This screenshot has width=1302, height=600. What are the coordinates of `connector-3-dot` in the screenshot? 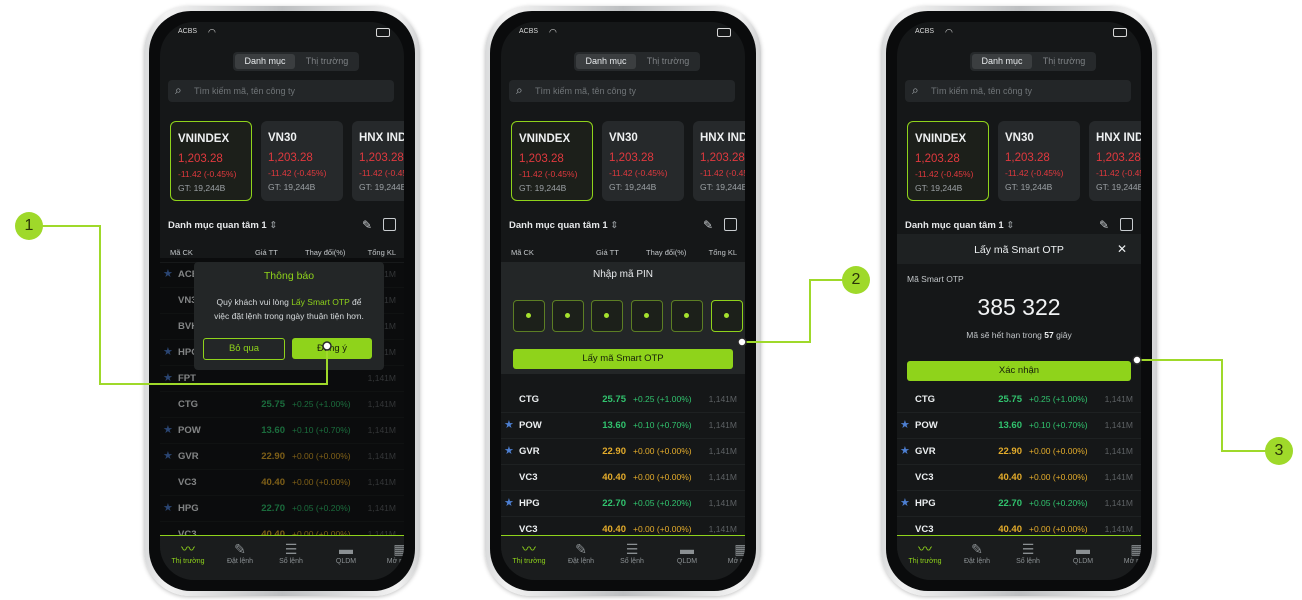 It's located at (1137, 360).